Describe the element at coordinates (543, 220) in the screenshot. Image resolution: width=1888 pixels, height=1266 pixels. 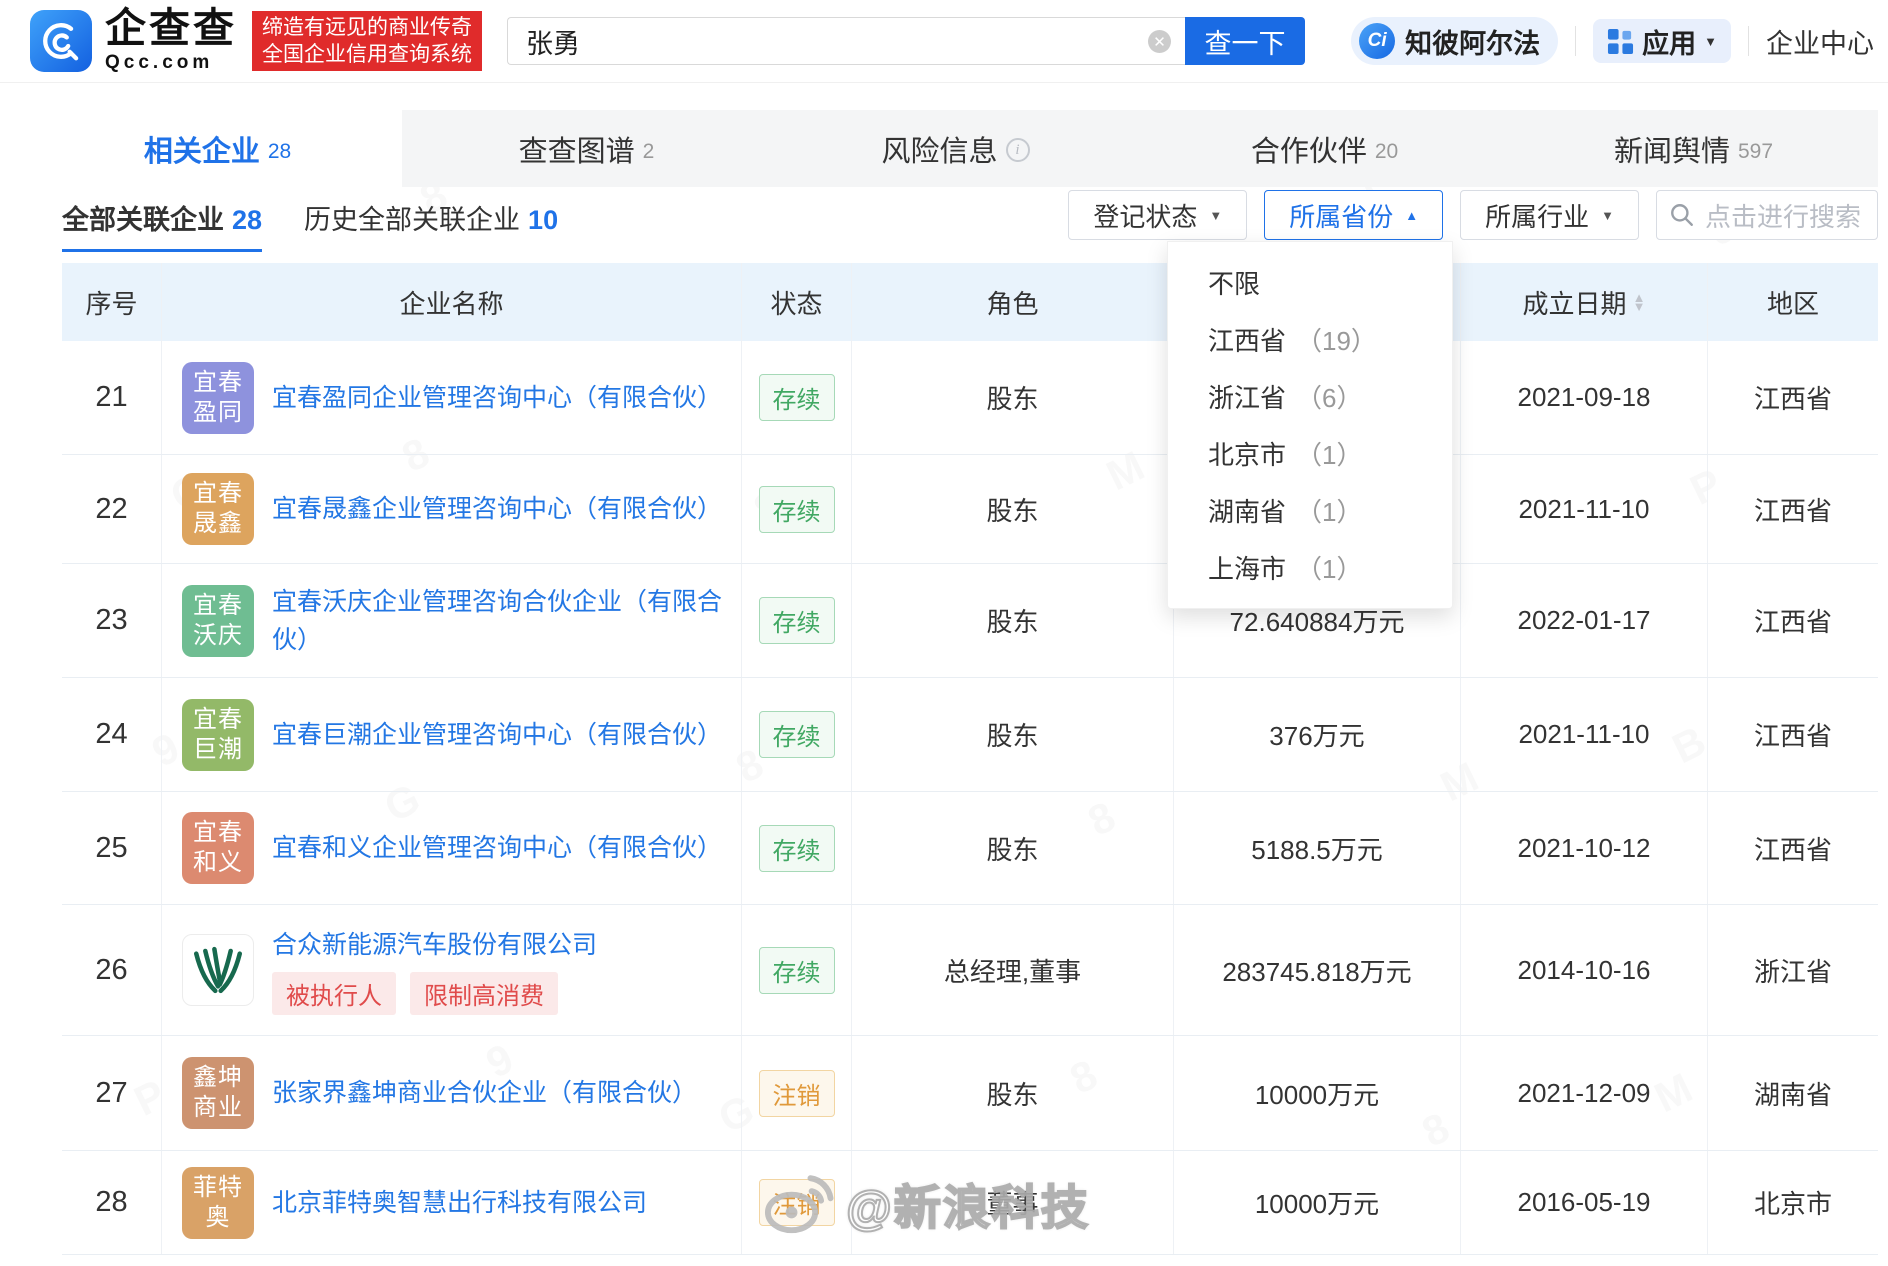
I see `subtab-count: 10` at that location.